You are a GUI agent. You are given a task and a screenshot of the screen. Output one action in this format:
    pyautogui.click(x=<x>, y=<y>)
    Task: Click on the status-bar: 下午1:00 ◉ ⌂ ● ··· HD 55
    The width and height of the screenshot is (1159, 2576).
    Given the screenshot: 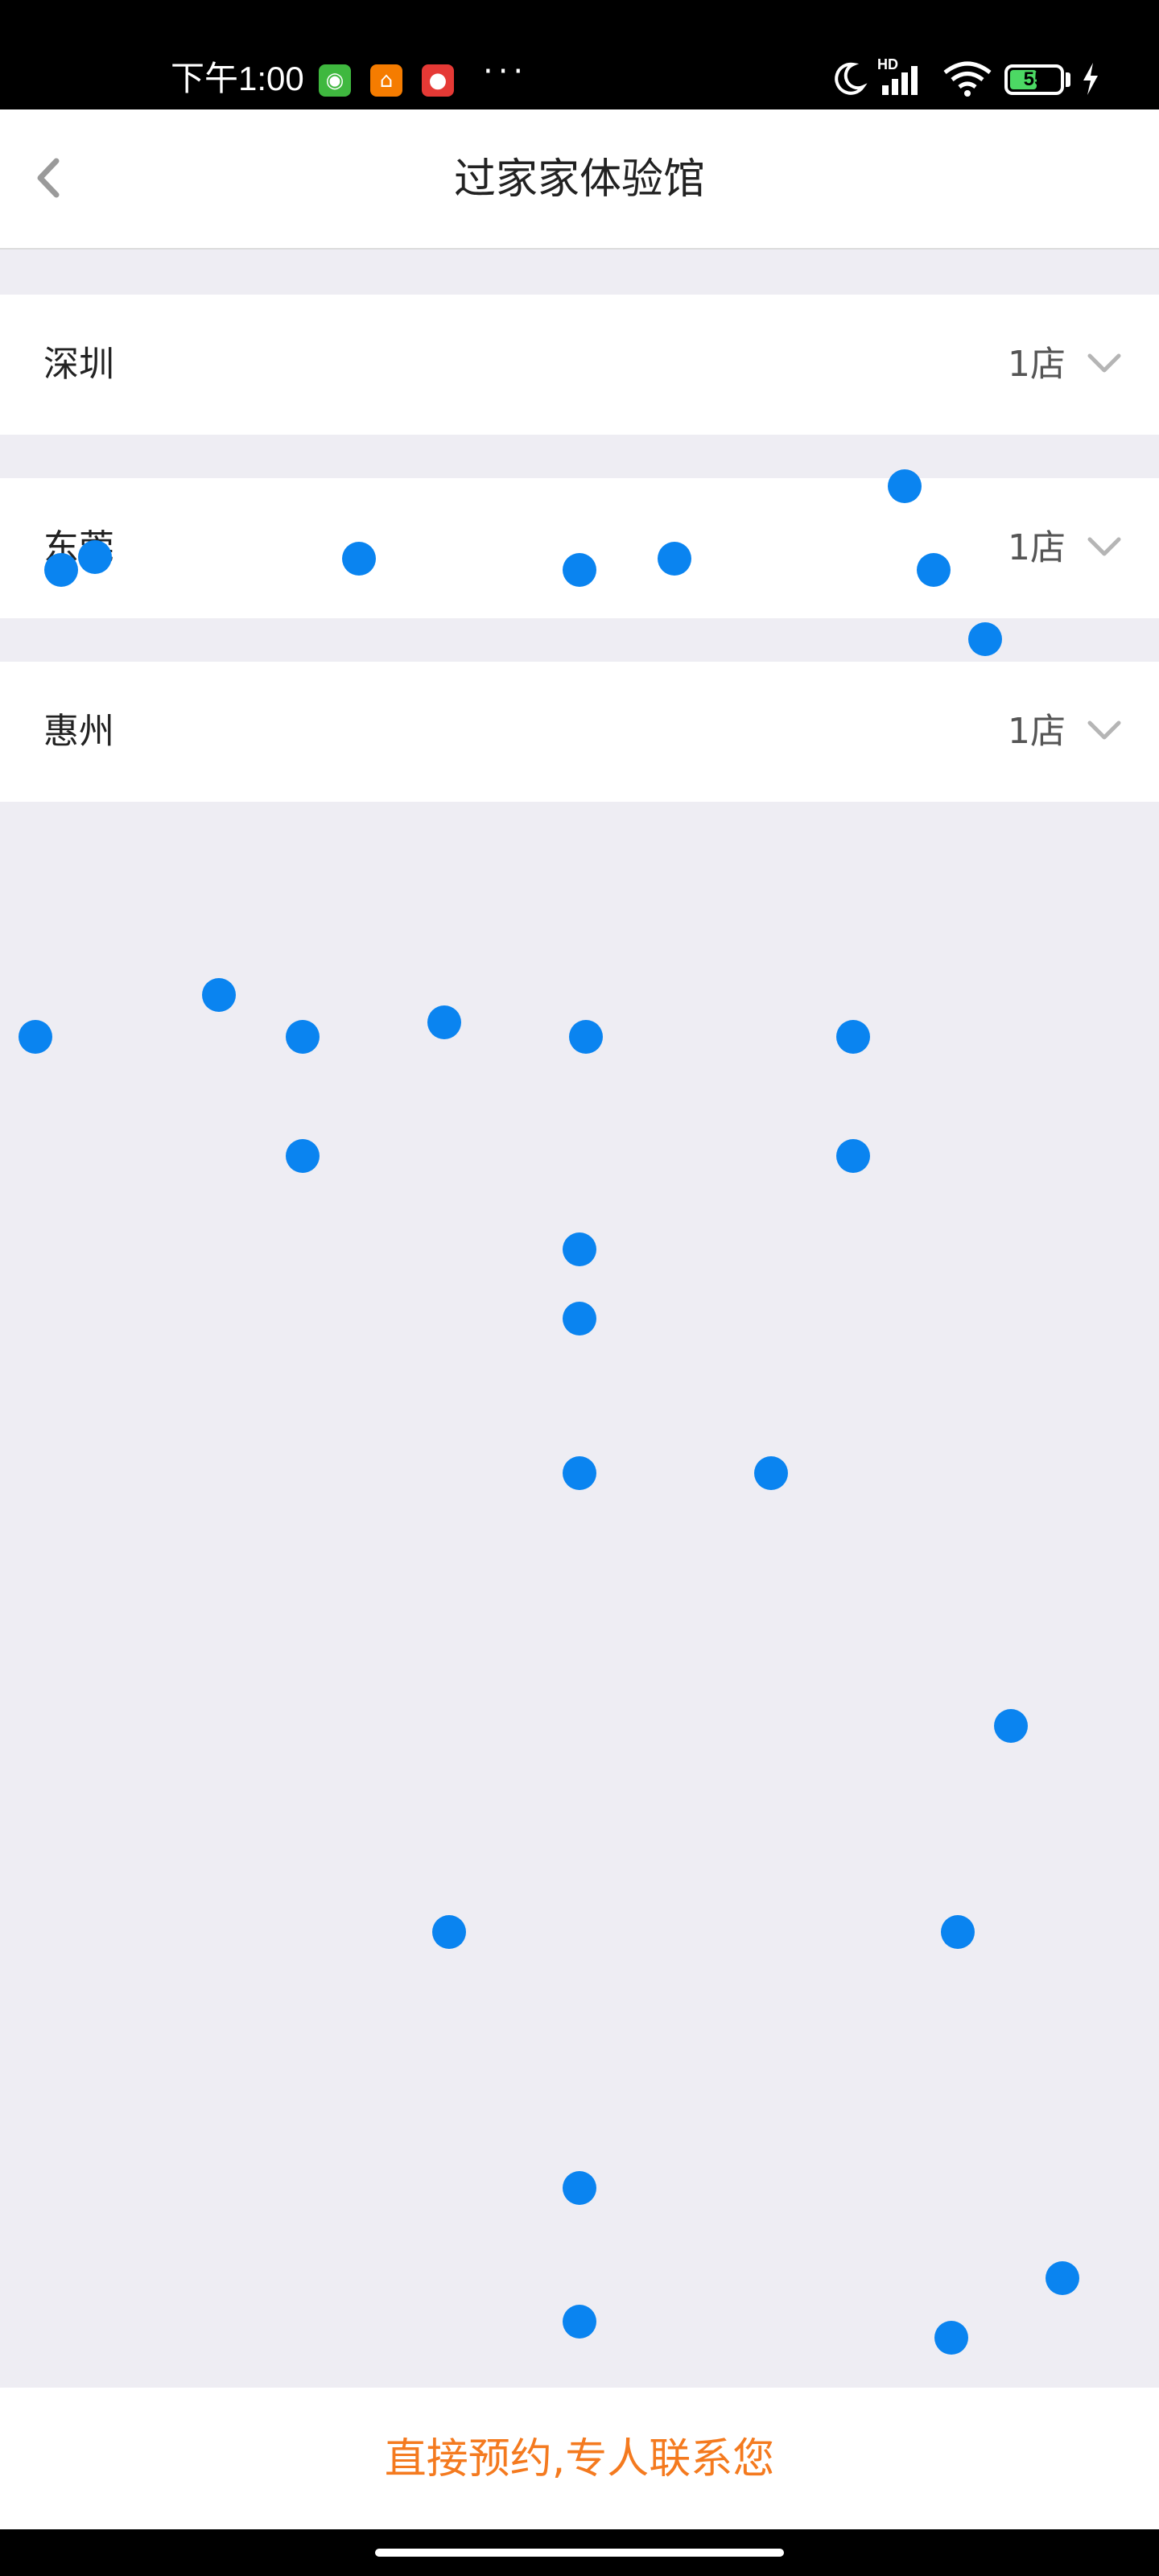 What is the action you would take?
    pyautogui.click(x=579, y=54)
    